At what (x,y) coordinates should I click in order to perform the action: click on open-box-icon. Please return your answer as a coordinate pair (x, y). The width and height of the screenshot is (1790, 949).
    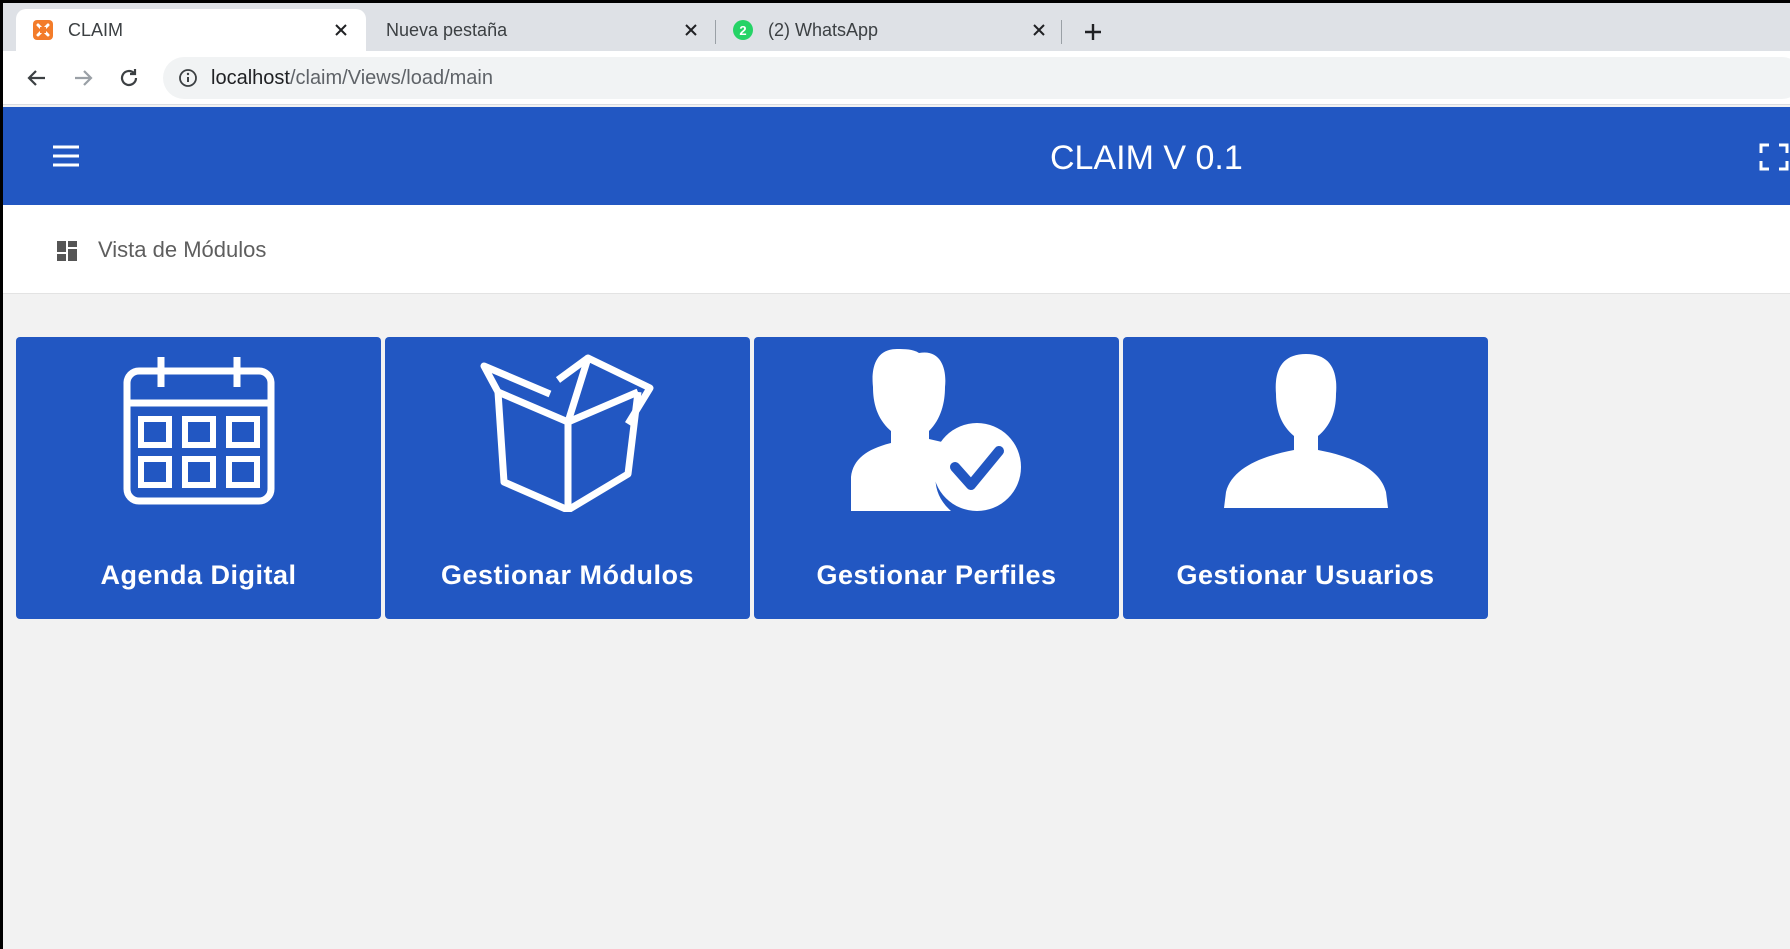
    Looking at the image, I should click on (567, 432).